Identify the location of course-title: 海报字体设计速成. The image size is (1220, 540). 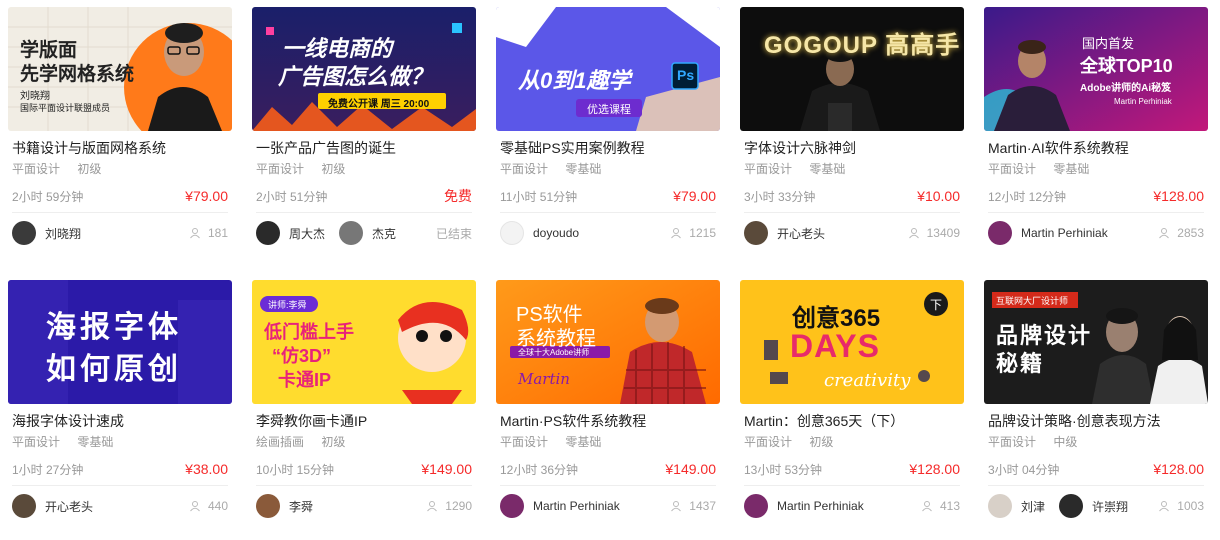
(120, 421).